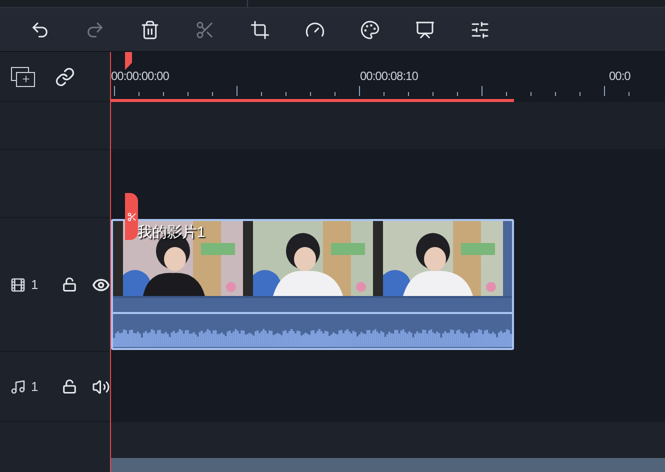 The image size is (665, 472). I want to click on presentation-icon, so click(425, 30).